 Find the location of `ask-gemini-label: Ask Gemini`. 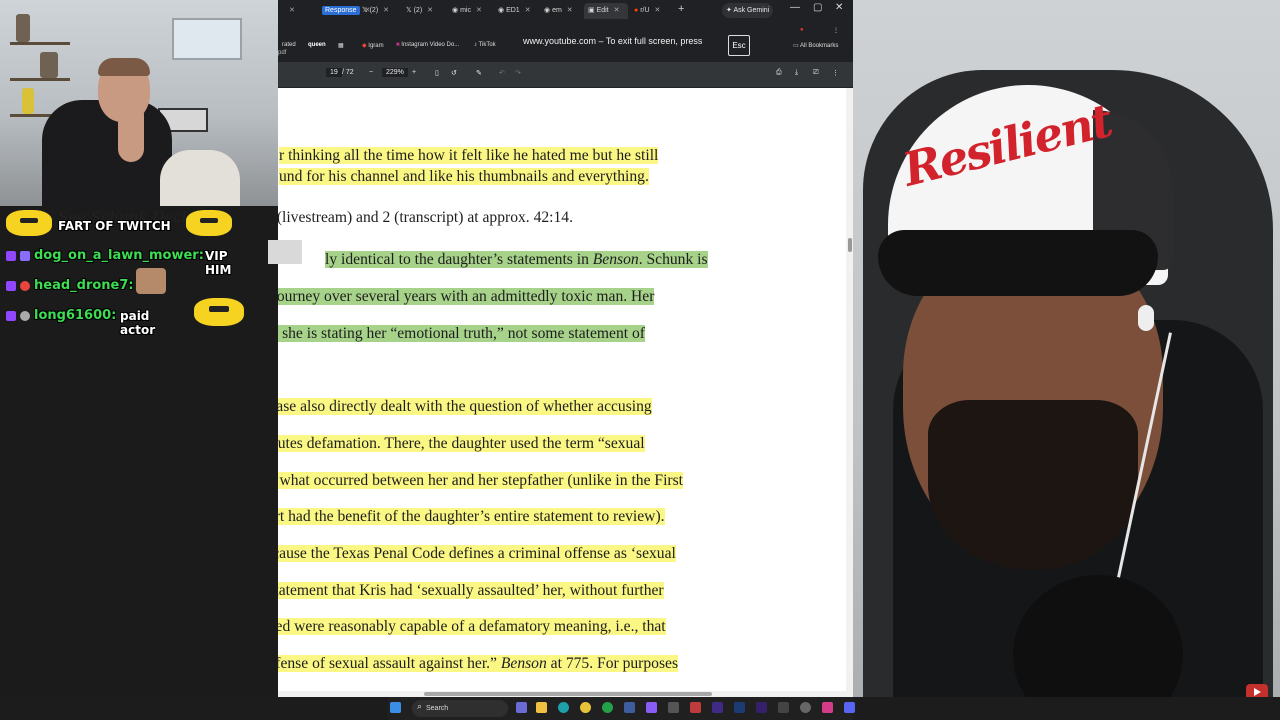

ask-gemini-label: Ask Gemini is located at coordinates (751, 10).